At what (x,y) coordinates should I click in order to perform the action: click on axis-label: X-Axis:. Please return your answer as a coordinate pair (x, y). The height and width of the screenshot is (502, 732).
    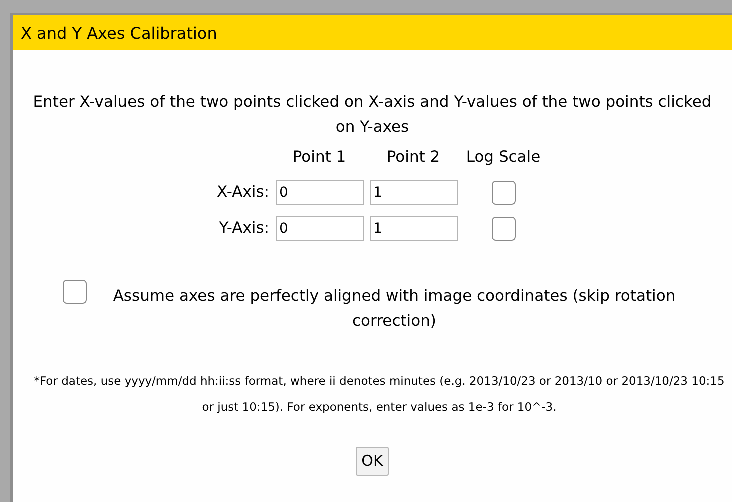
    Looking at the image, I should click on (243, 193).